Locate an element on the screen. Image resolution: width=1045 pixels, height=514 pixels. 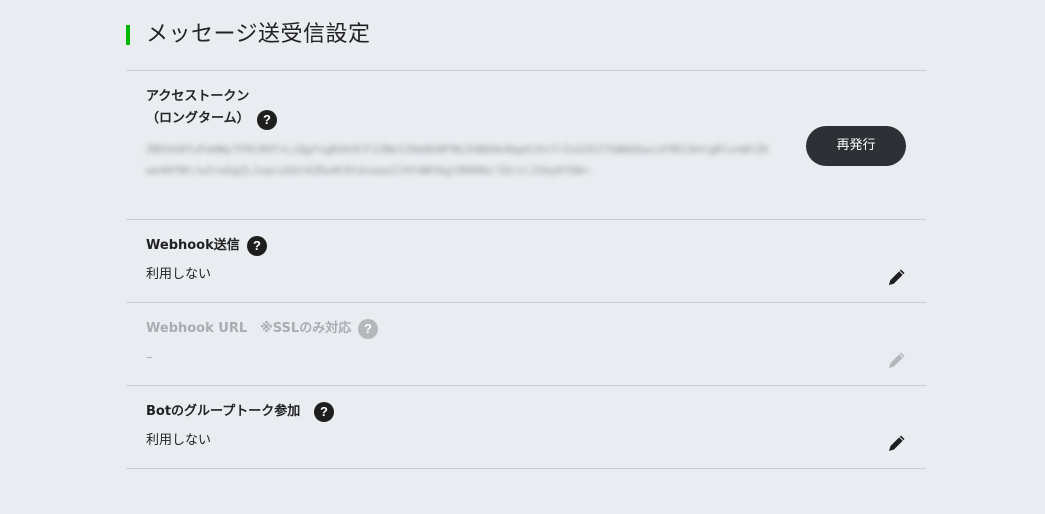
page-title: メッセージ送受信設定 is located at coordinates (258, 34).